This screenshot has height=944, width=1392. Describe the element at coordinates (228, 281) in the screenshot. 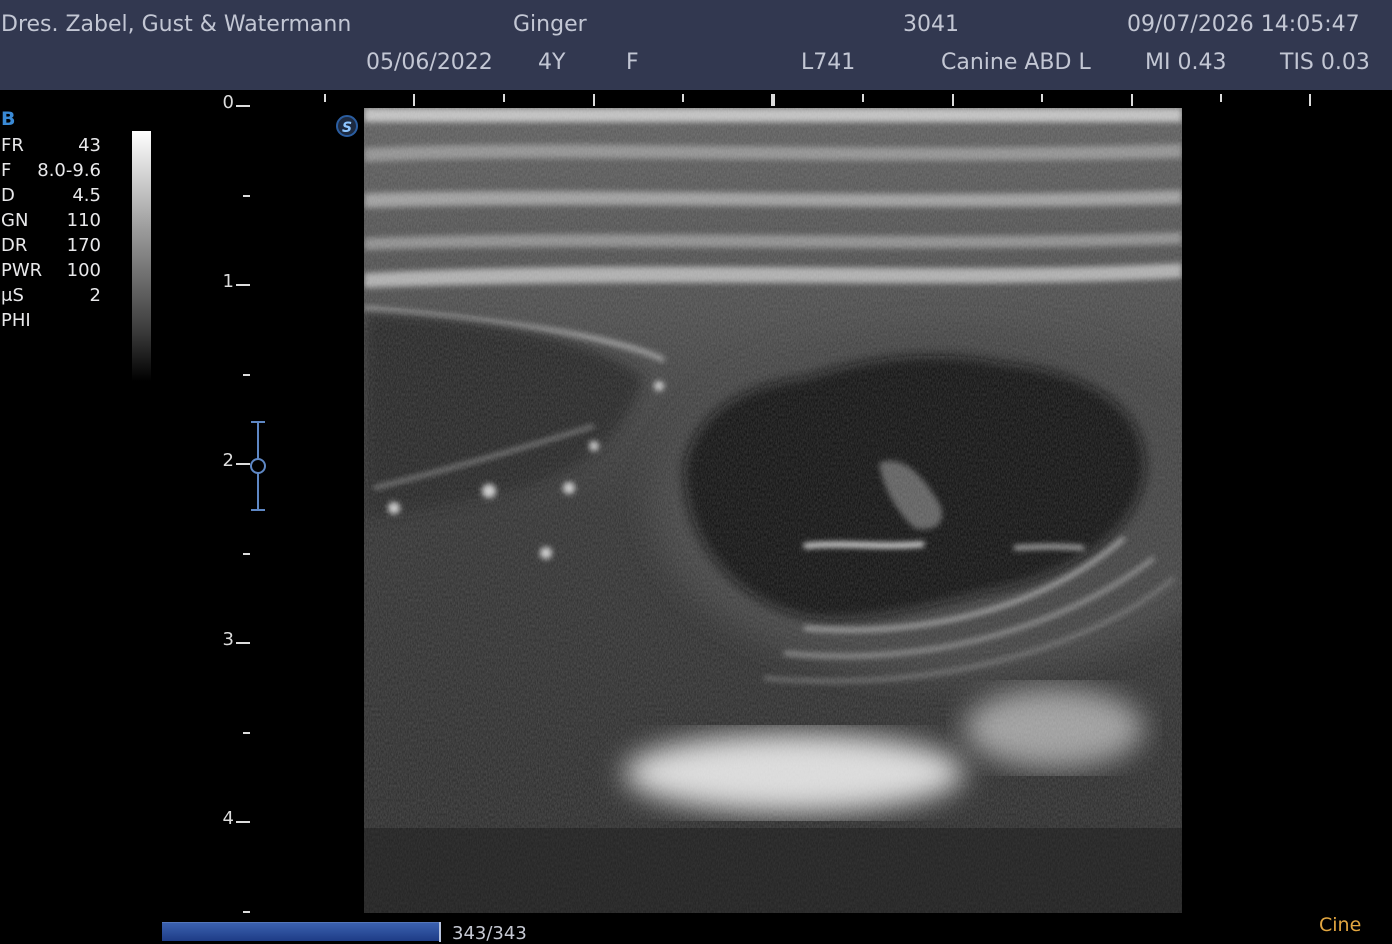

I see `depth-label: 1` at that location.